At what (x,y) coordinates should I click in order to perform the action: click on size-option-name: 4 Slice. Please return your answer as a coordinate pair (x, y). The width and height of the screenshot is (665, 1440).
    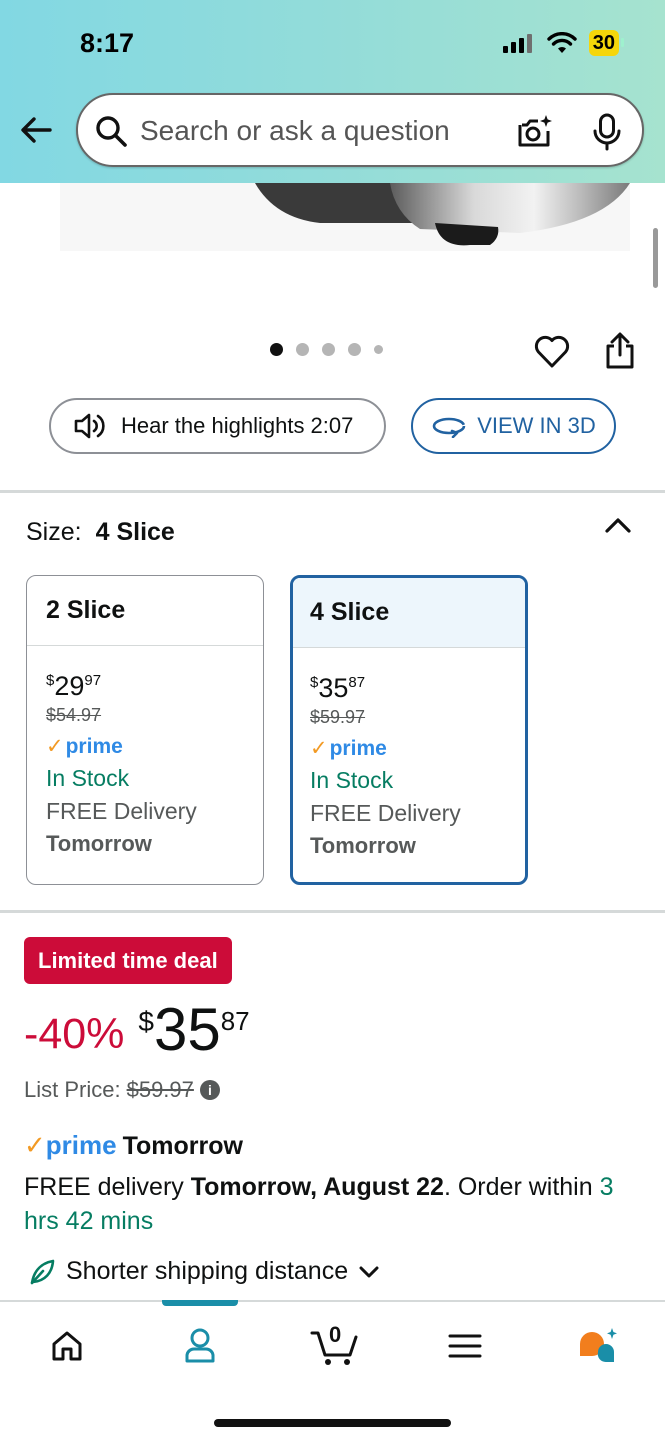
    Looking at the image, I should click on (409, 613).